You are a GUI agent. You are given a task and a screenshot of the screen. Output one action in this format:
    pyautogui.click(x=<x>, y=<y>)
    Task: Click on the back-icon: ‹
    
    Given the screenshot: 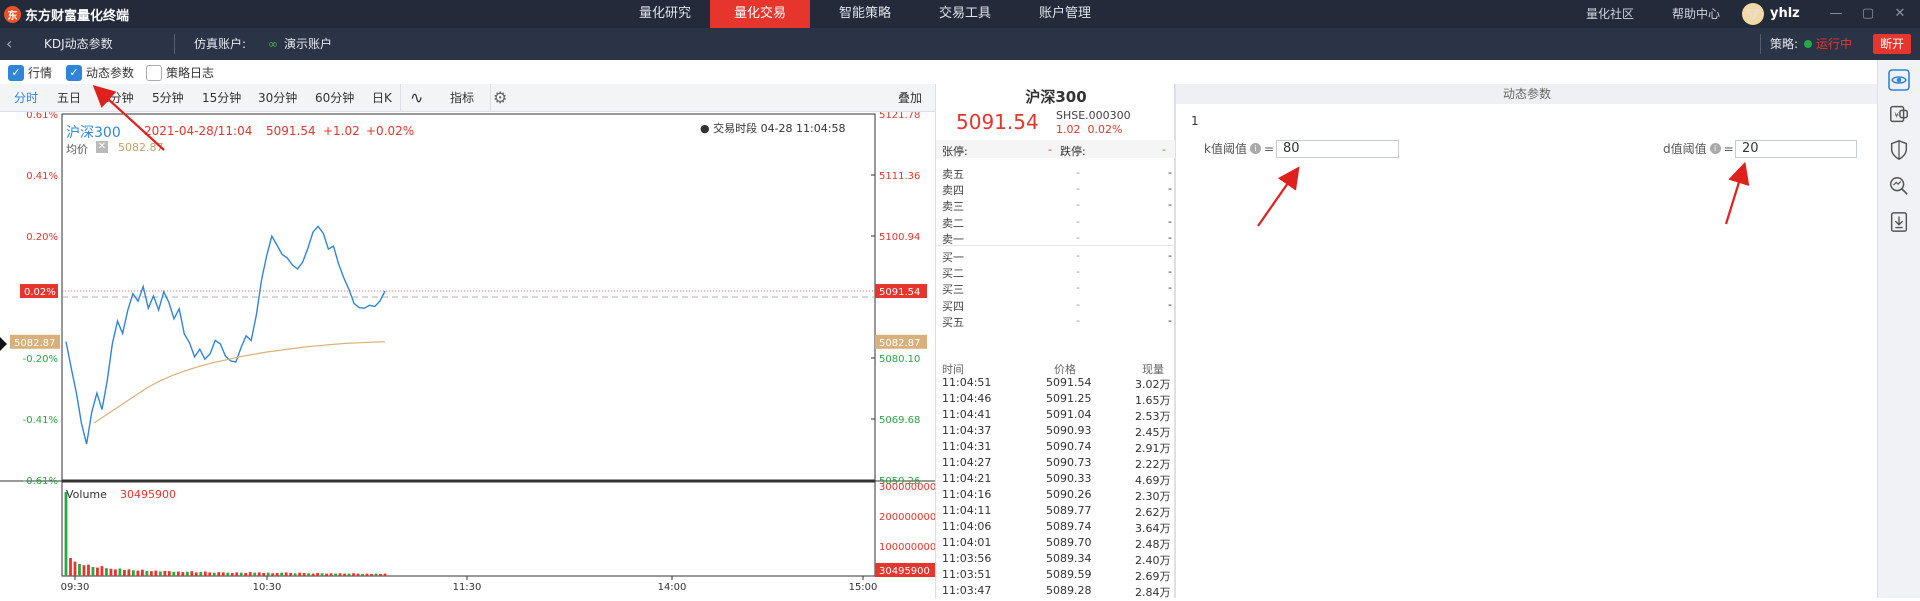 What is the action you would take?
    pyautogui.click(x=9, y=44)
    